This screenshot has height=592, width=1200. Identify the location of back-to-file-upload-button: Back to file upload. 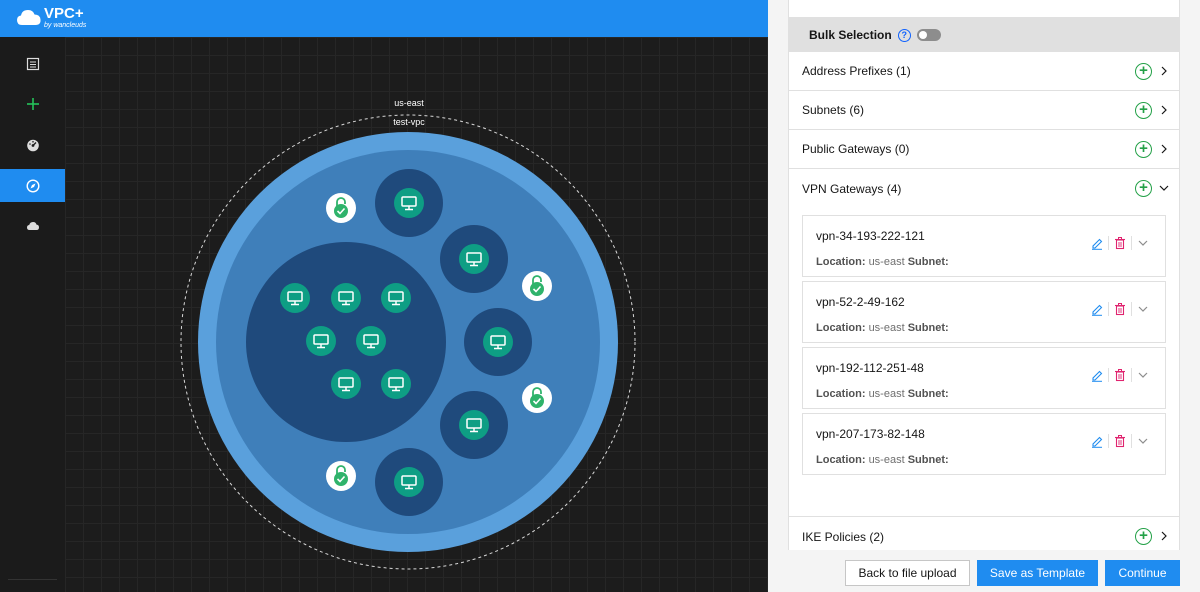
(907, 573).